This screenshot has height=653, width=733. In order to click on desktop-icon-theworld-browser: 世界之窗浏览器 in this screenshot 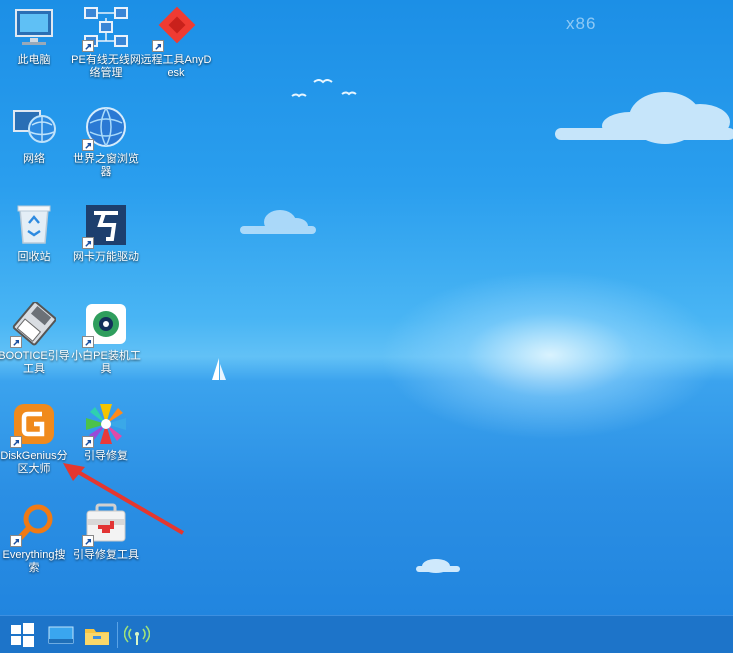, I will do `click(106, 141)`.